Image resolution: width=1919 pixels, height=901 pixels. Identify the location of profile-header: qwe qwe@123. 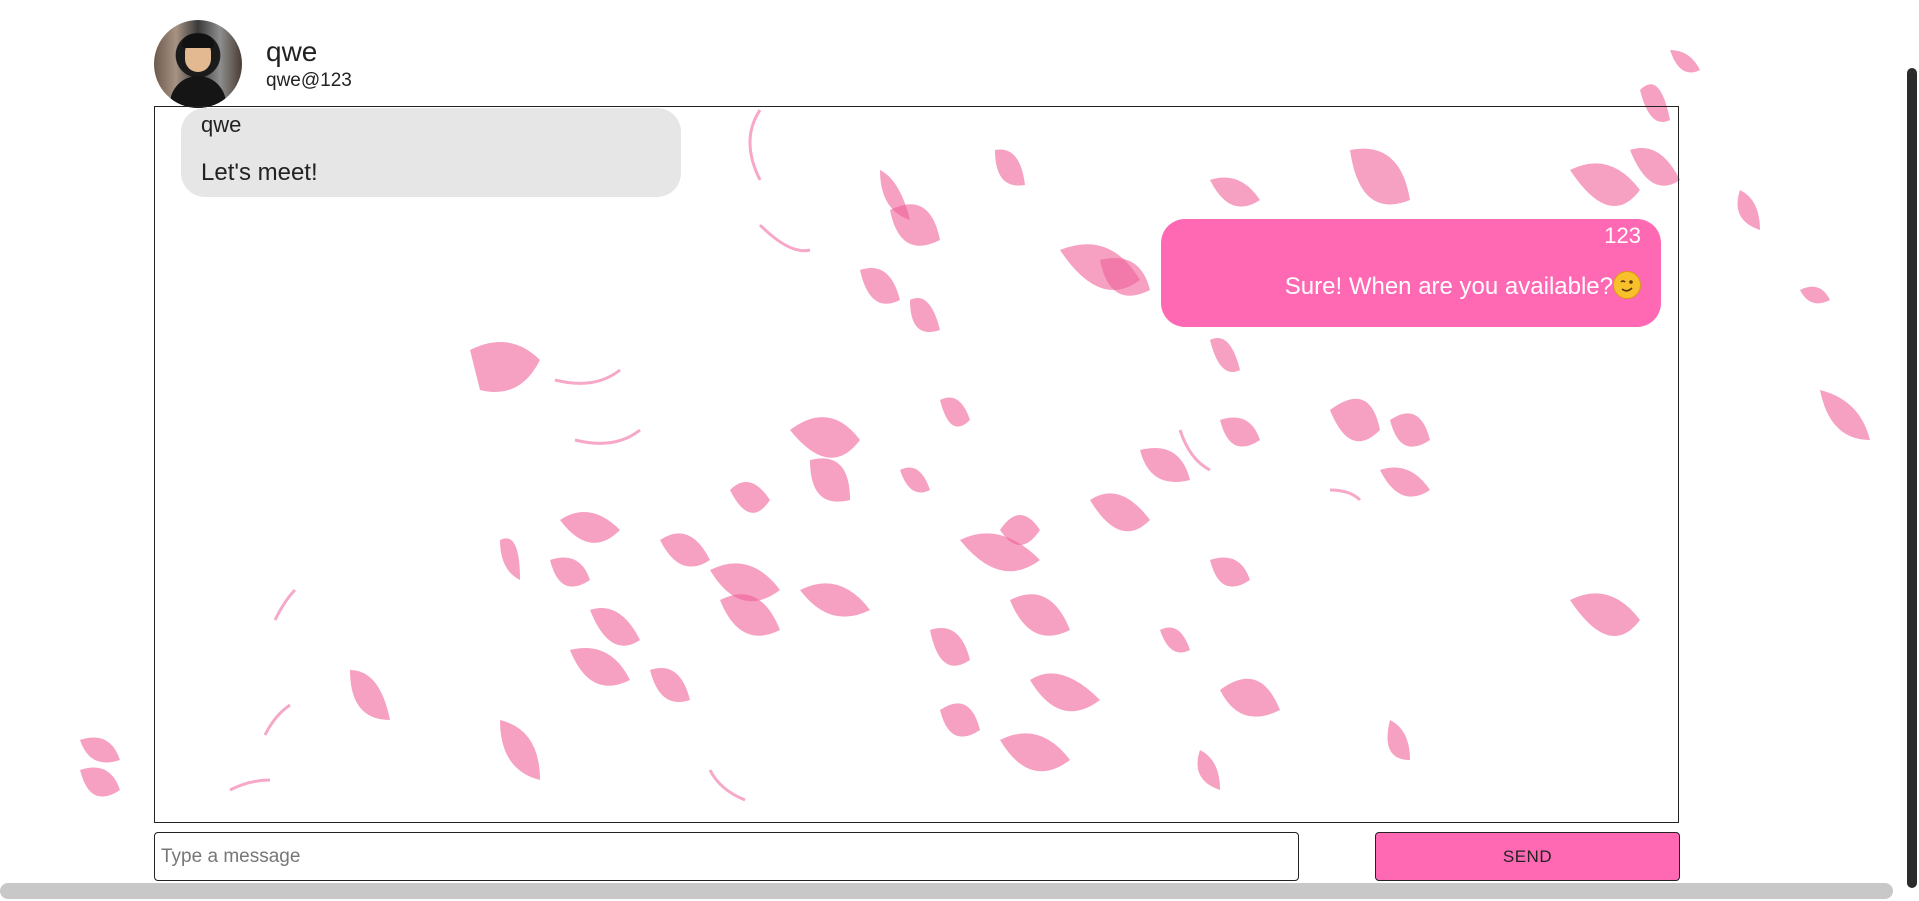
(253, 64).